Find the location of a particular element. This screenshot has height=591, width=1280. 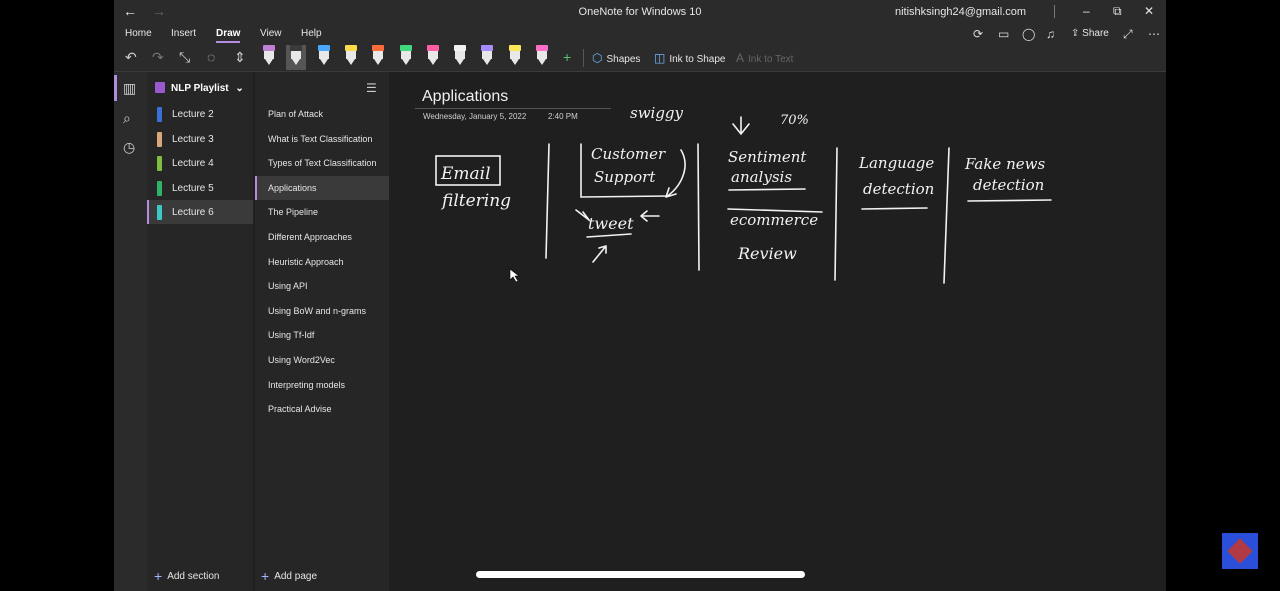

add-section-button: + Add section is located at coordinates (186, 576).